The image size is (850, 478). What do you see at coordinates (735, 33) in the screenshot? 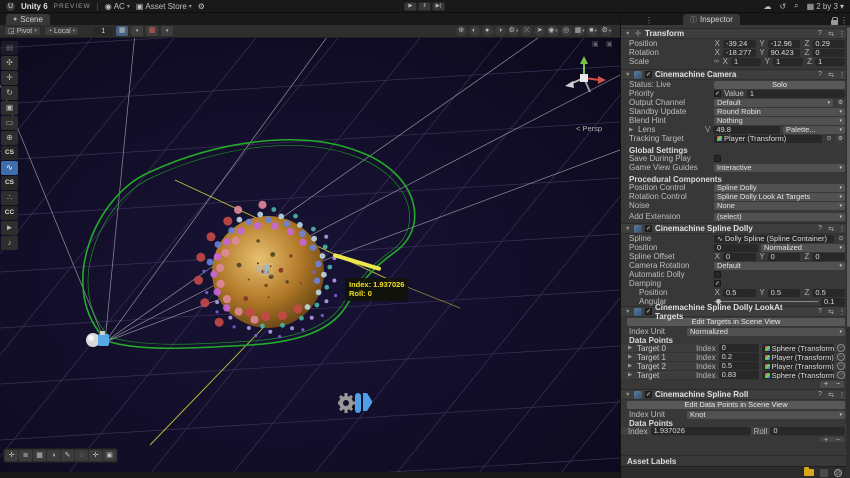
I see `transform-header: ▼ ✛ Transform ? ⇆ ⋮` at bounding box center [735, 33].